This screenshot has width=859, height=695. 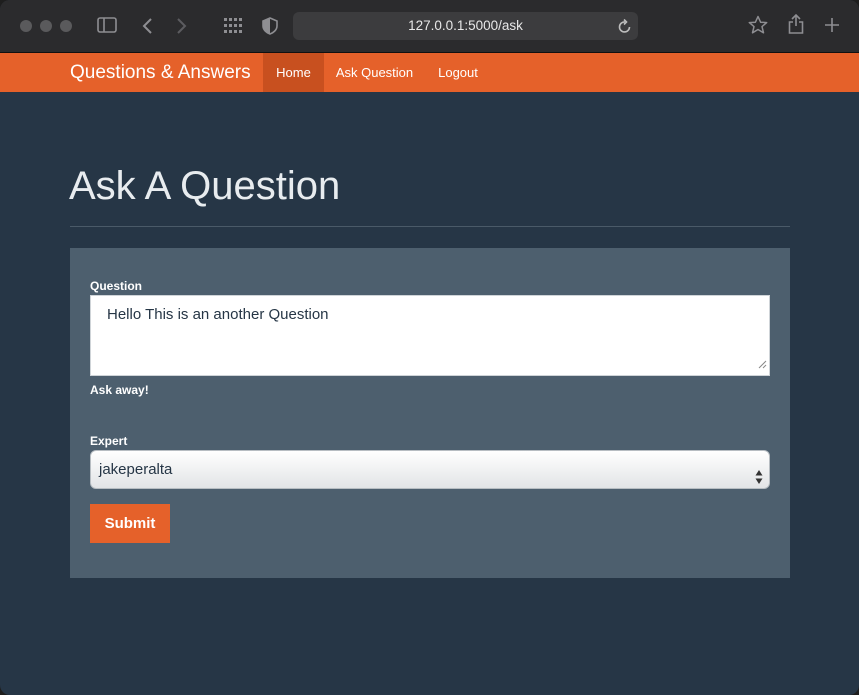 I want to click on browser-toolbar: 127.0.0.1:5000/ask, so click(x=429, y=26).